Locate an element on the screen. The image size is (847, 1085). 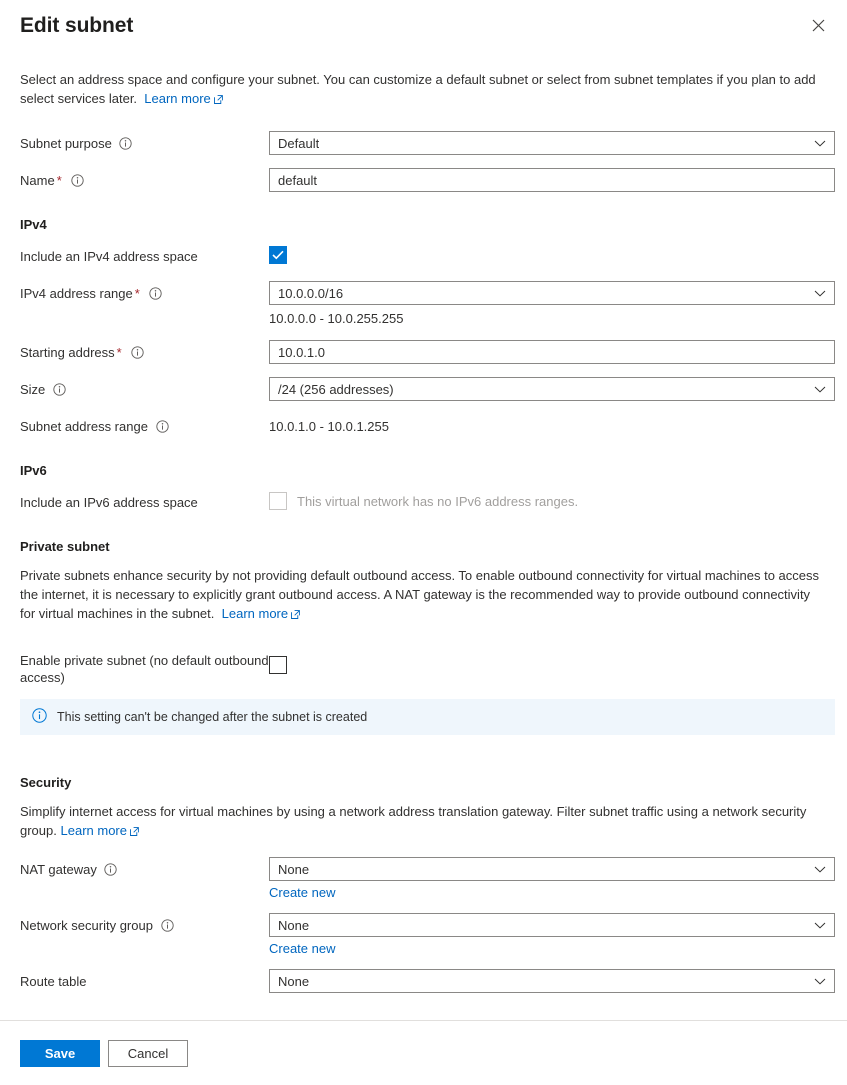
size-row: Size /24 (256 addresses) is located at coordinates (427, 389).